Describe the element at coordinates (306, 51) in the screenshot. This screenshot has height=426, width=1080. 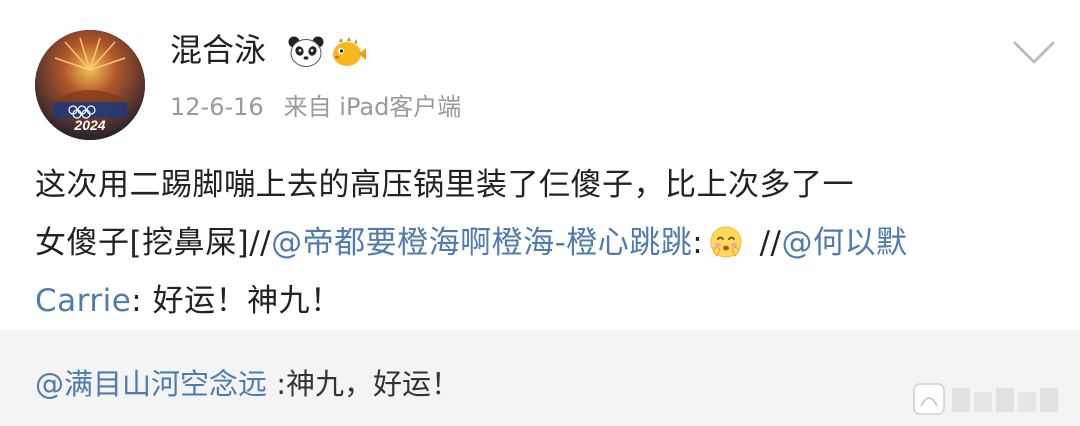
I see `panda-icon` at that location.